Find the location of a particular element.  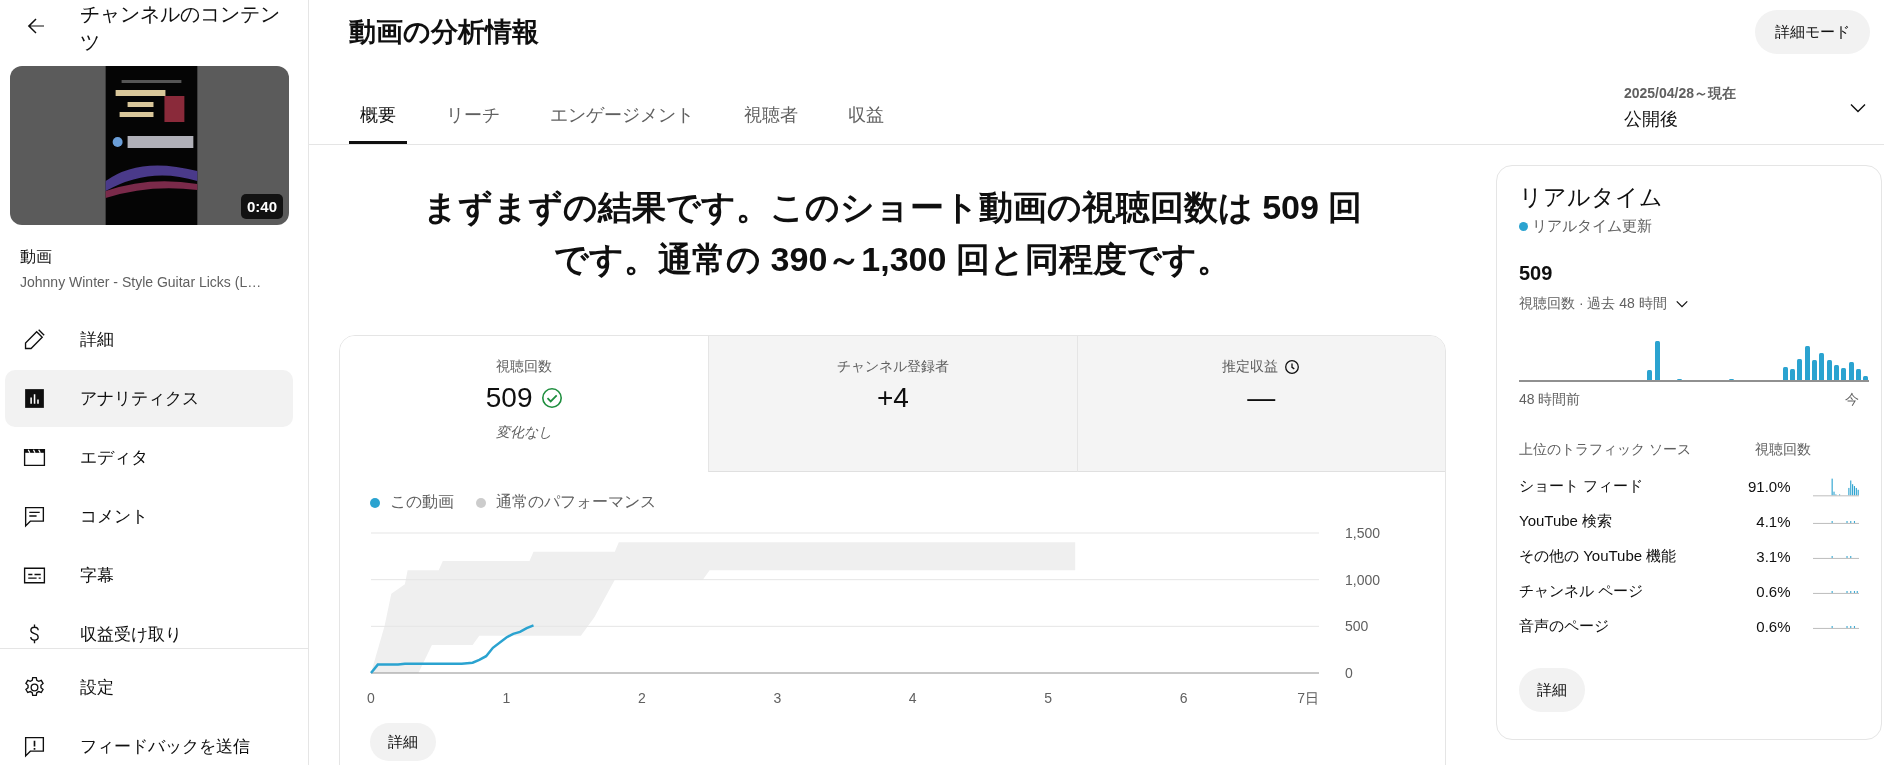

table-cell-text: 3.1% is located at coordinates (1773, 556).